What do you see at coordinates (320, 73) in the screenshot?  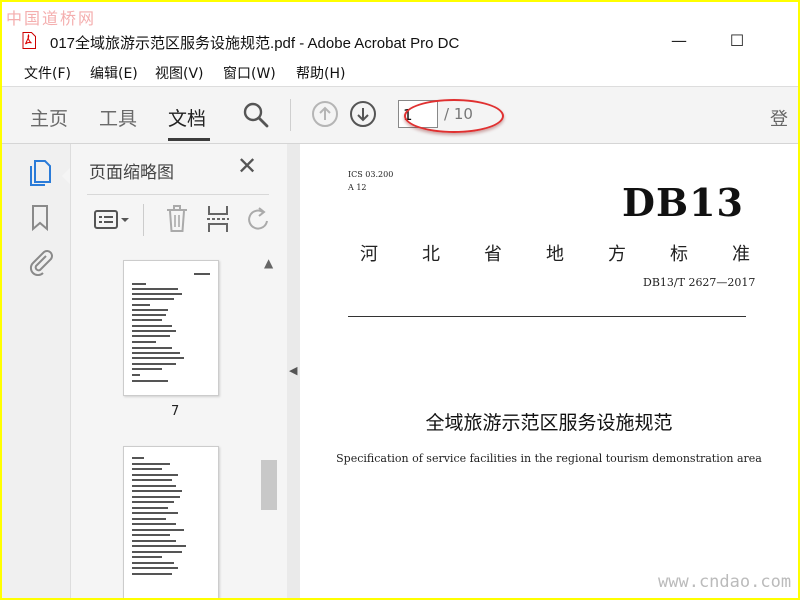 I see `menu-help: 帮助(H)` at bounding box center [320, 73].